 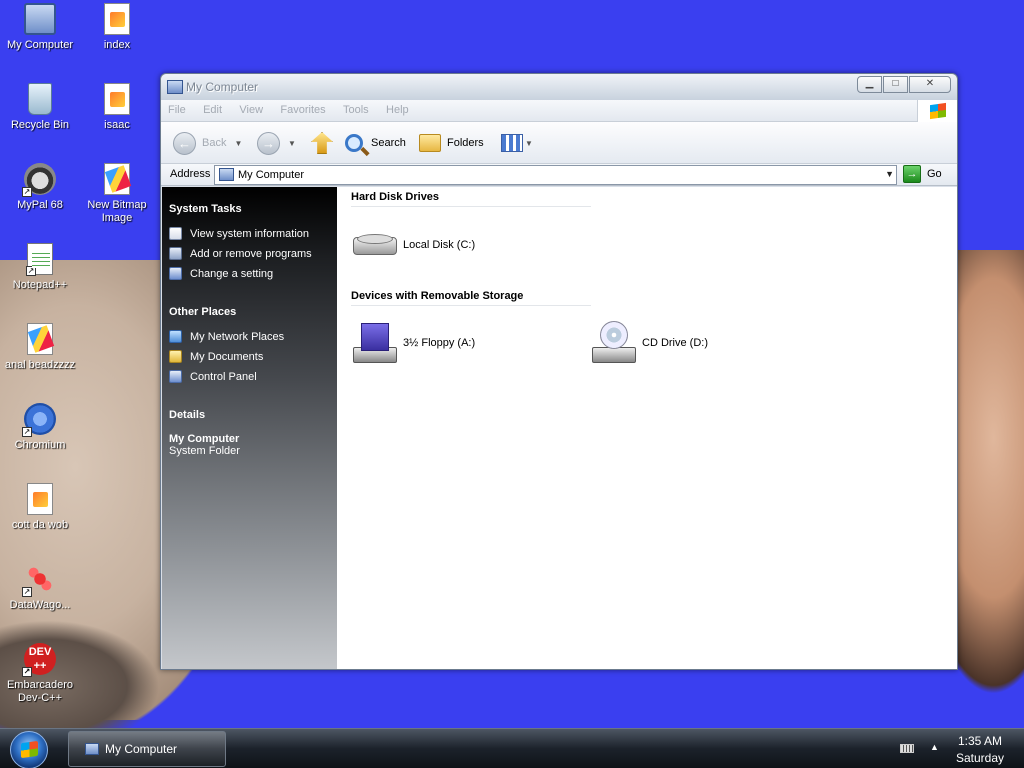 I want to click on address-label: Address, so click(x=190, y=174).